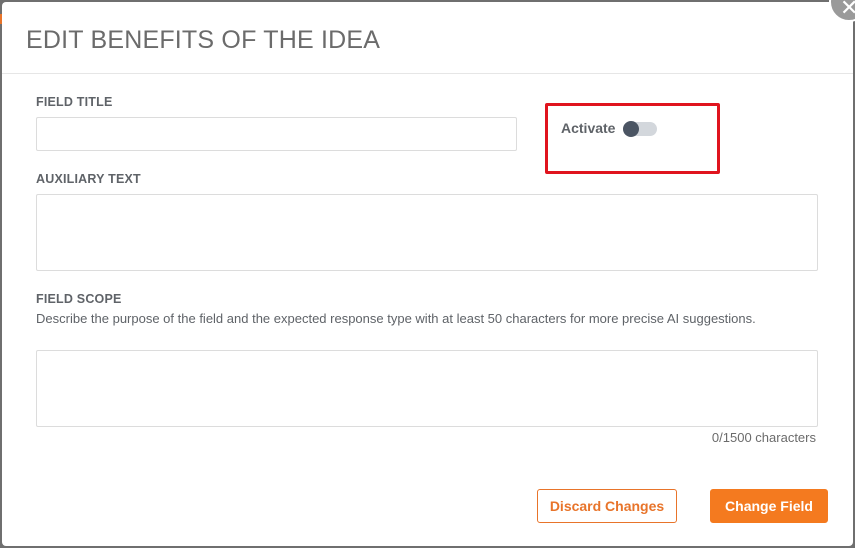 Image resolution: width=855 pixels, height=548 pixels. Describe the element at coordinates (79, 299) in the screenshot. I see `field-scope-label: FIELD SCOPE` at that location.